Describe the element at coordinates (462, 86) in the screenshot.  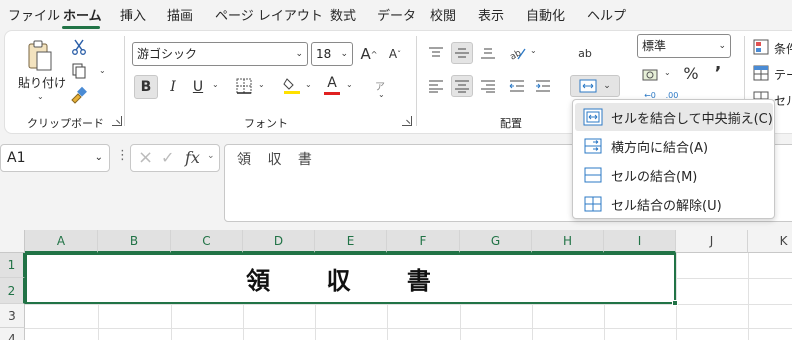
I see `align-center-icon` at that location.